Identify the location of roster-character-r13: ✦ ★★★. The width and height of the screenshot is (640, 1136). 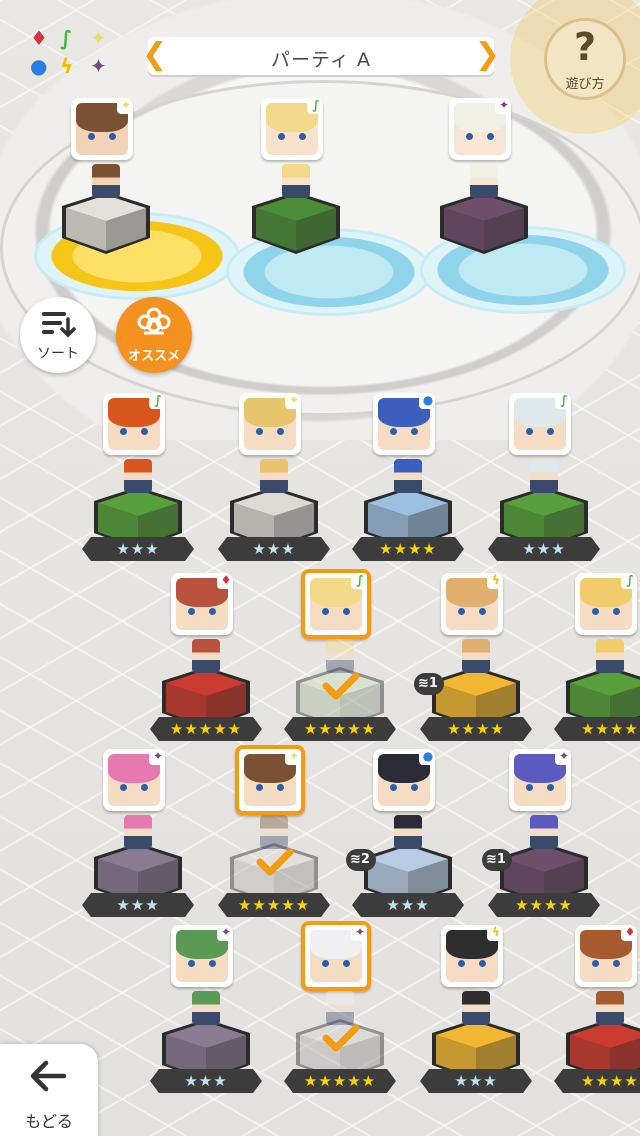
(206, 1010).